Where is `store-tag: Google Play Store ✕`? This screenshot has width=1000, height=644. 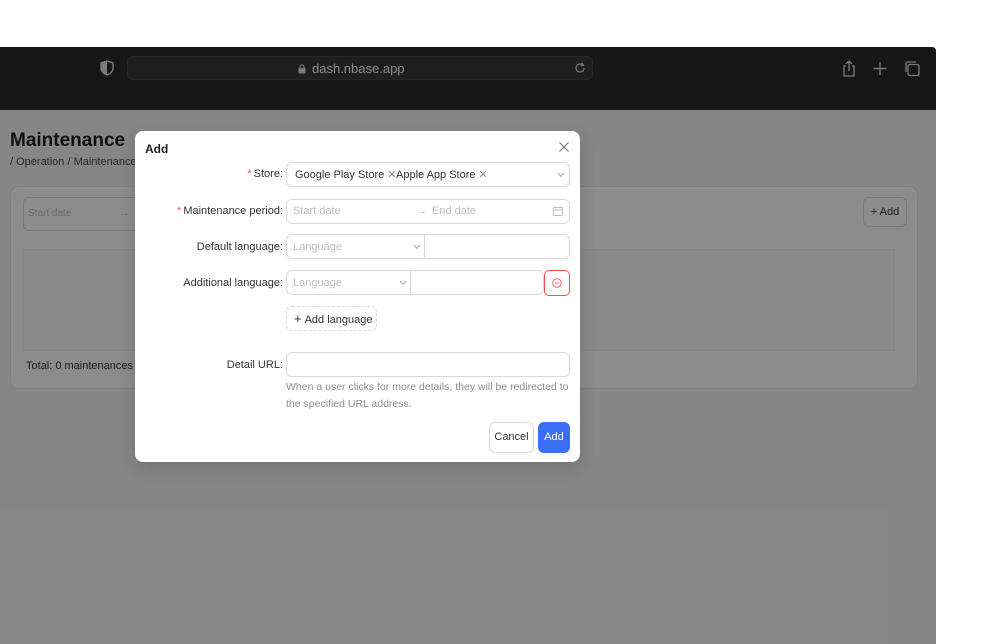 store-tag: Google Play Store ✕ is located at coordinates (346, 175).